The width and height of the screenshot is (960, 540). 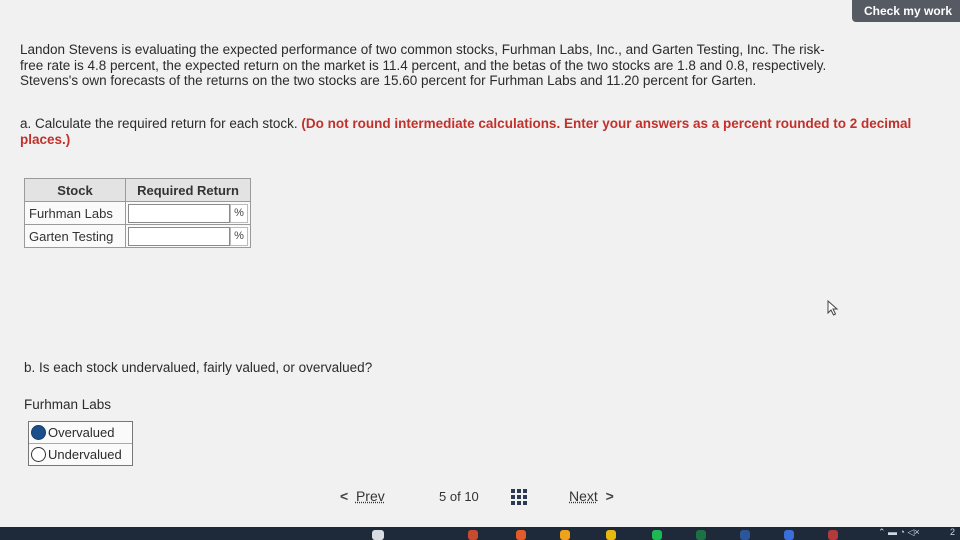 I want to click on current-page: 5, so click(x=443, y=496).